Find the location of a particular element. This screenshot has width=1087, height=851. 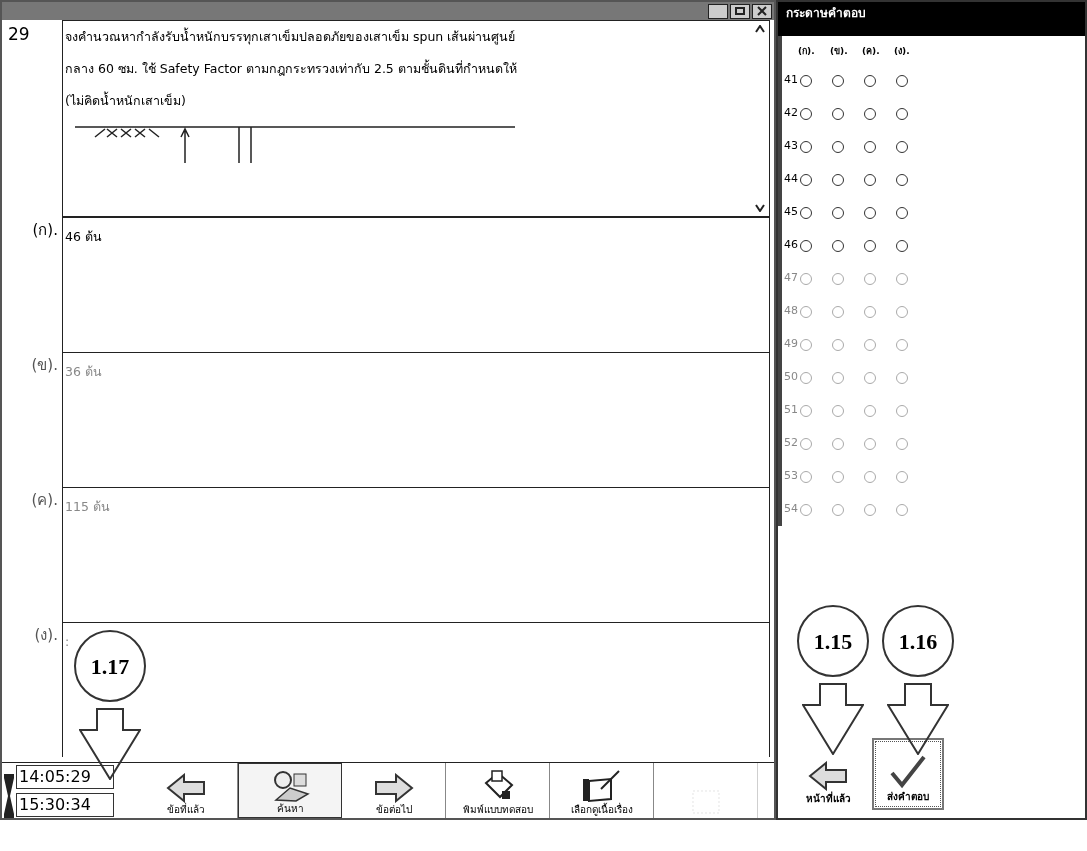

check-icon is located at coordinates (908, 772).